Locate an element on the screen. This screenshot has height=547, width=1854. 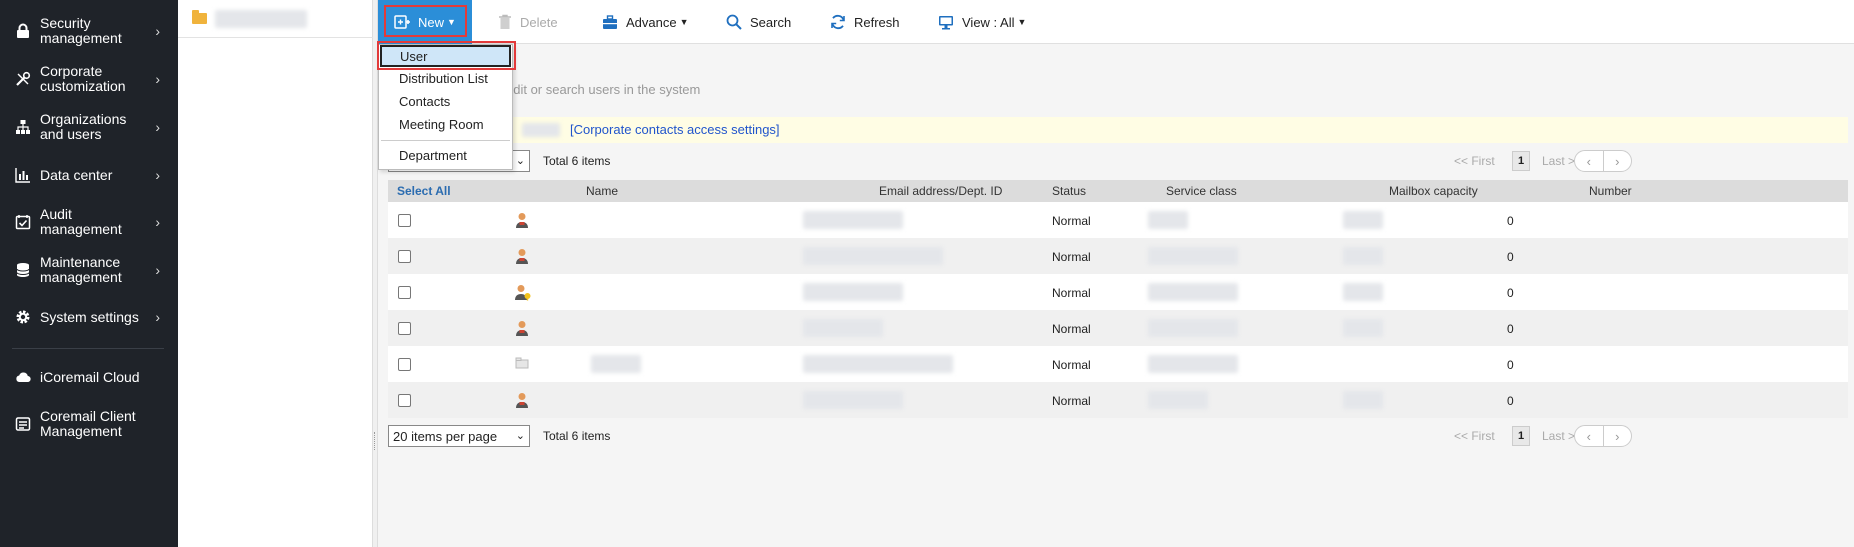
view-filter-label: View : All is located at coordinates (988, 22).